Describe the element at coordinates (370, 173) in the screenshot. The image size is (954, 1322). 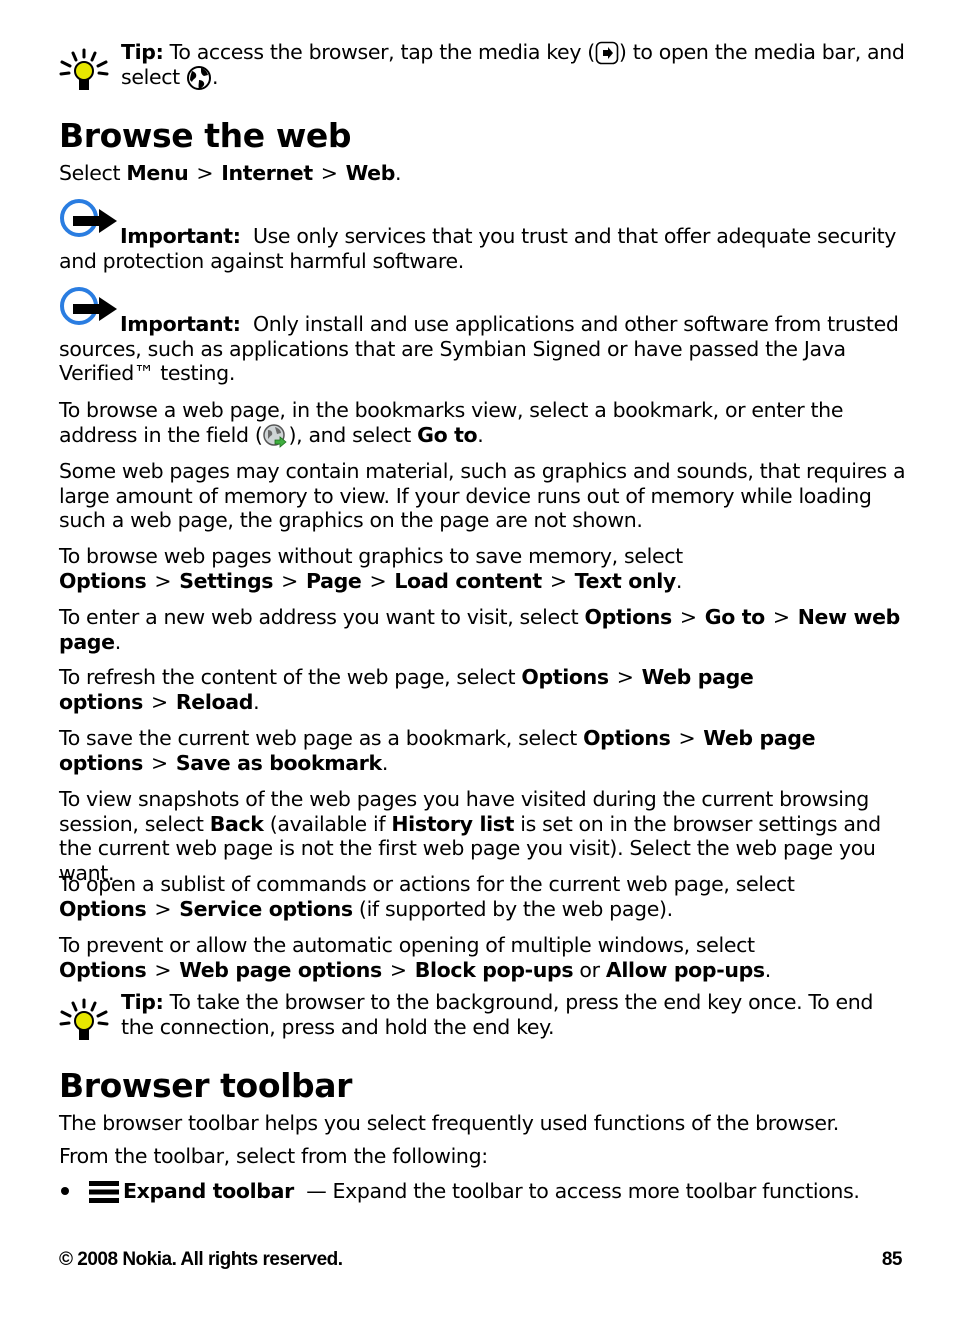
I see `path-item: Web` at that location.